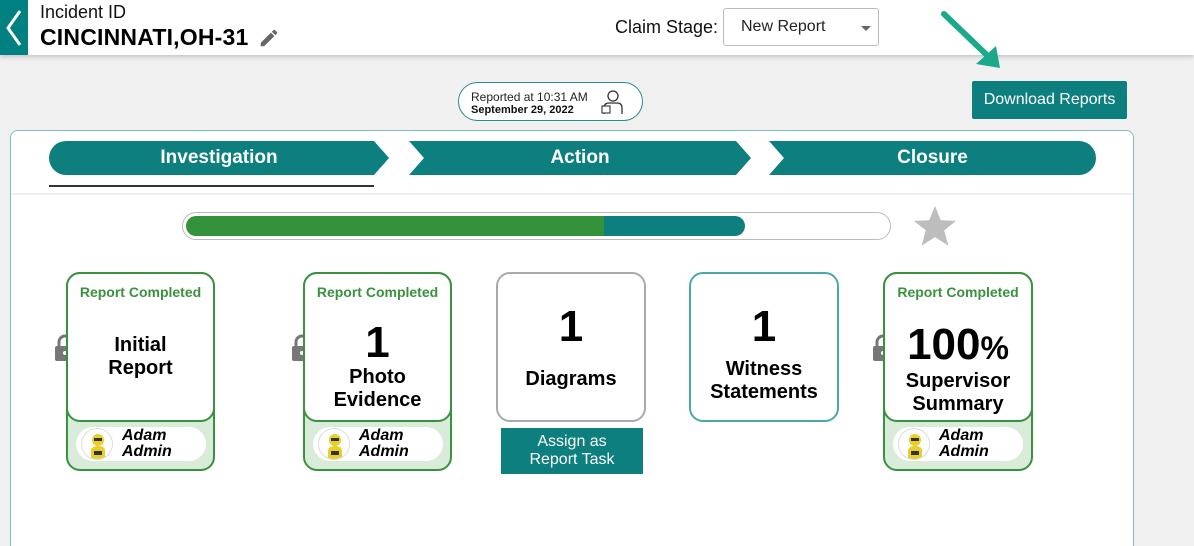  I want to click on stage-tabs: Investigation Action Closure, so click(572, 163).